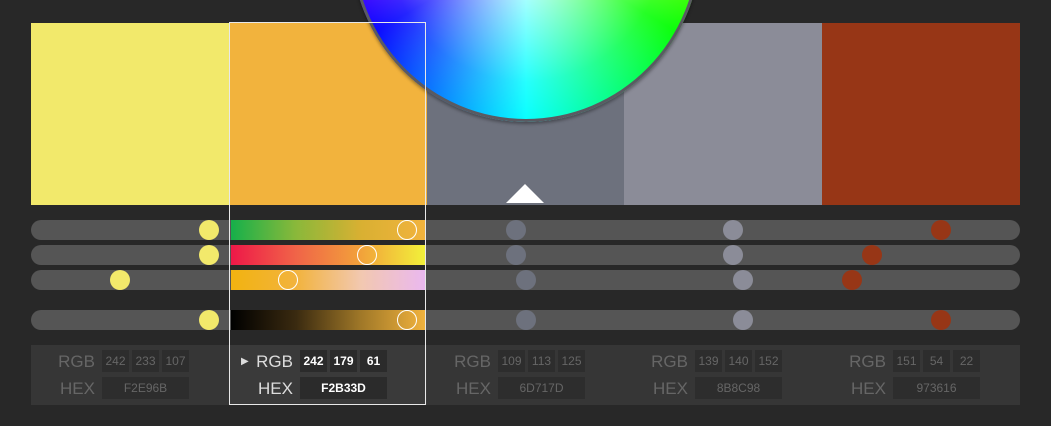 The image size is (1051, 426). I want to click on g-value-field: 140, so click(738, 361).